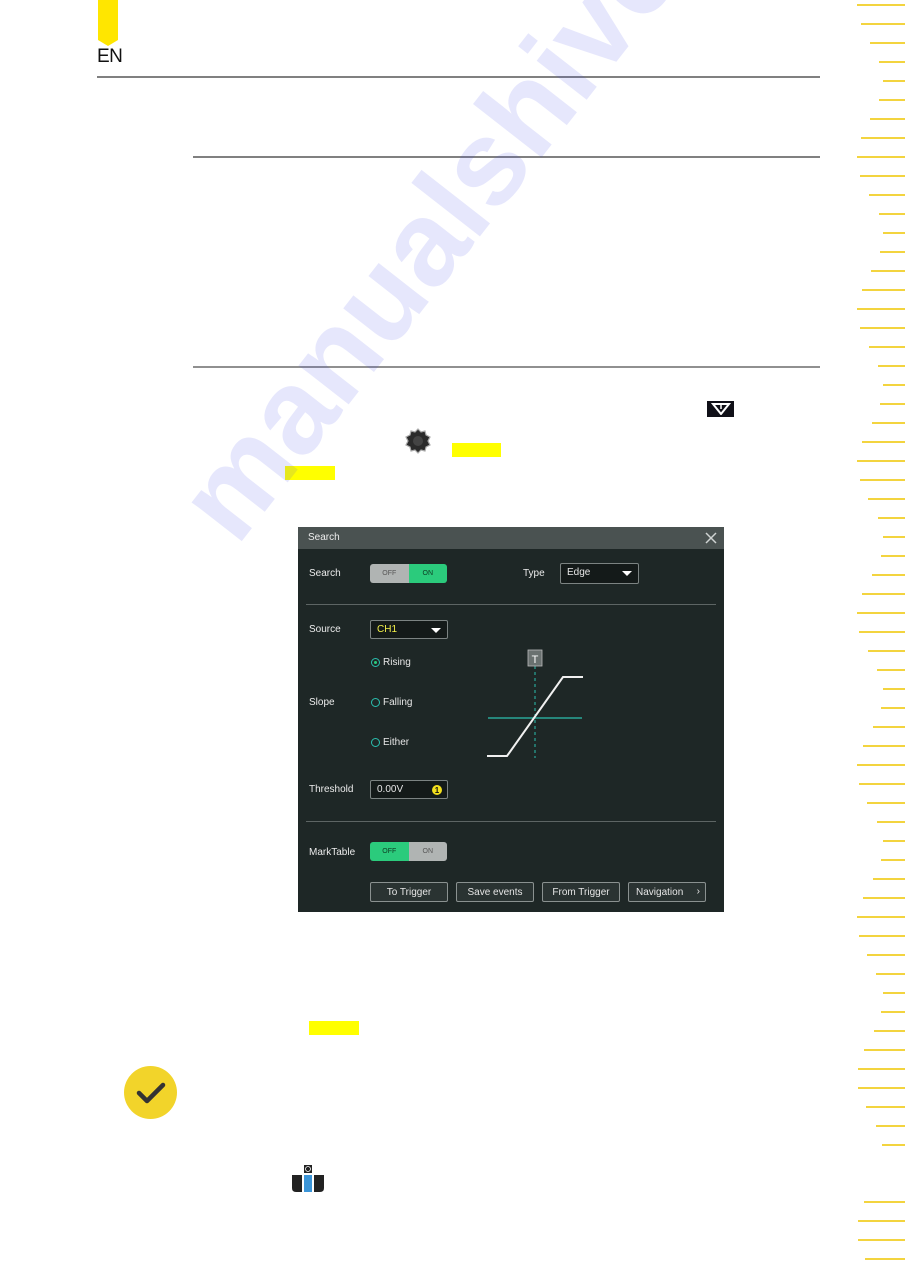  Describe the element at coordinates (389, 851) in the screenshot. I see `marktable-toggle-off: OFF` at that location.